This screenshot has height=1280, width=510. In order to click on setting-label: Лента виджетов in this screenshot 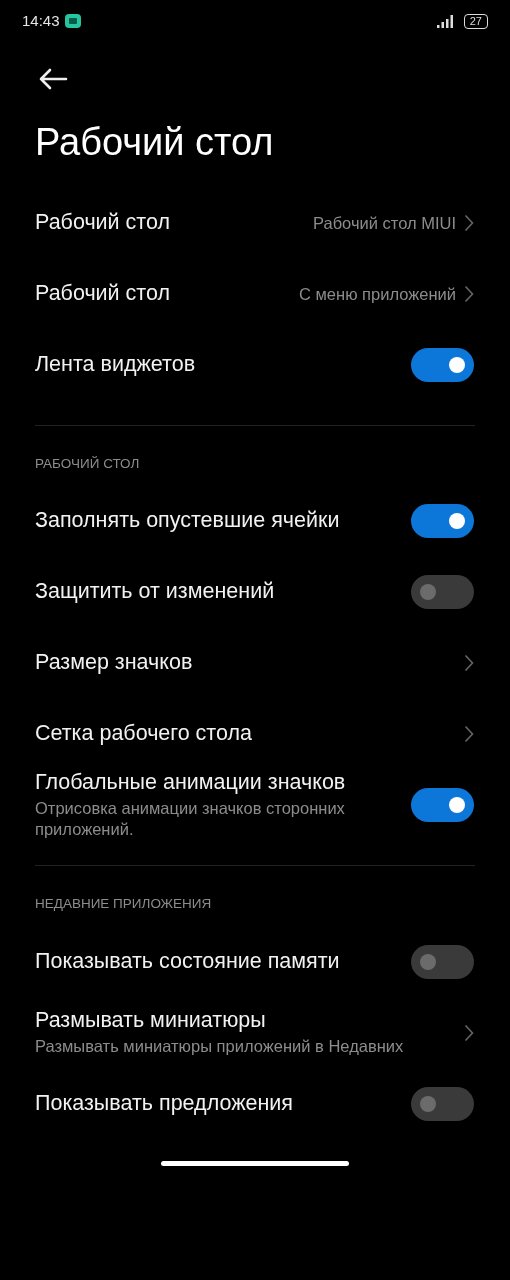, I will do `click(116, 365)`.